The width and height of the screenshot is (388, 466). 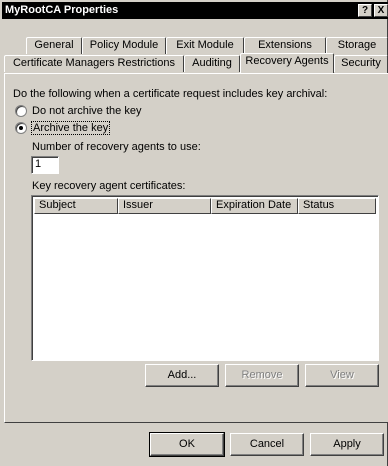 What do you see at coordinates (86, 111) in the screenshot?
I see `radio-do-not-archive-label: Do not archive the key` at bounding box center [86, 111].